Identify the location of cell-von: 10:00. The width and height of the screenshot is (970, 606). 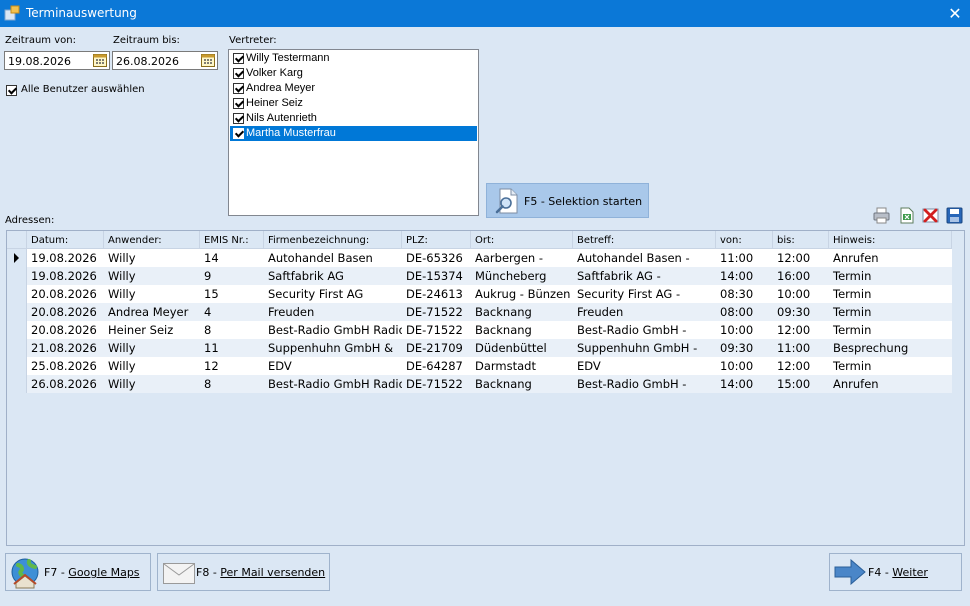
(744, 366).